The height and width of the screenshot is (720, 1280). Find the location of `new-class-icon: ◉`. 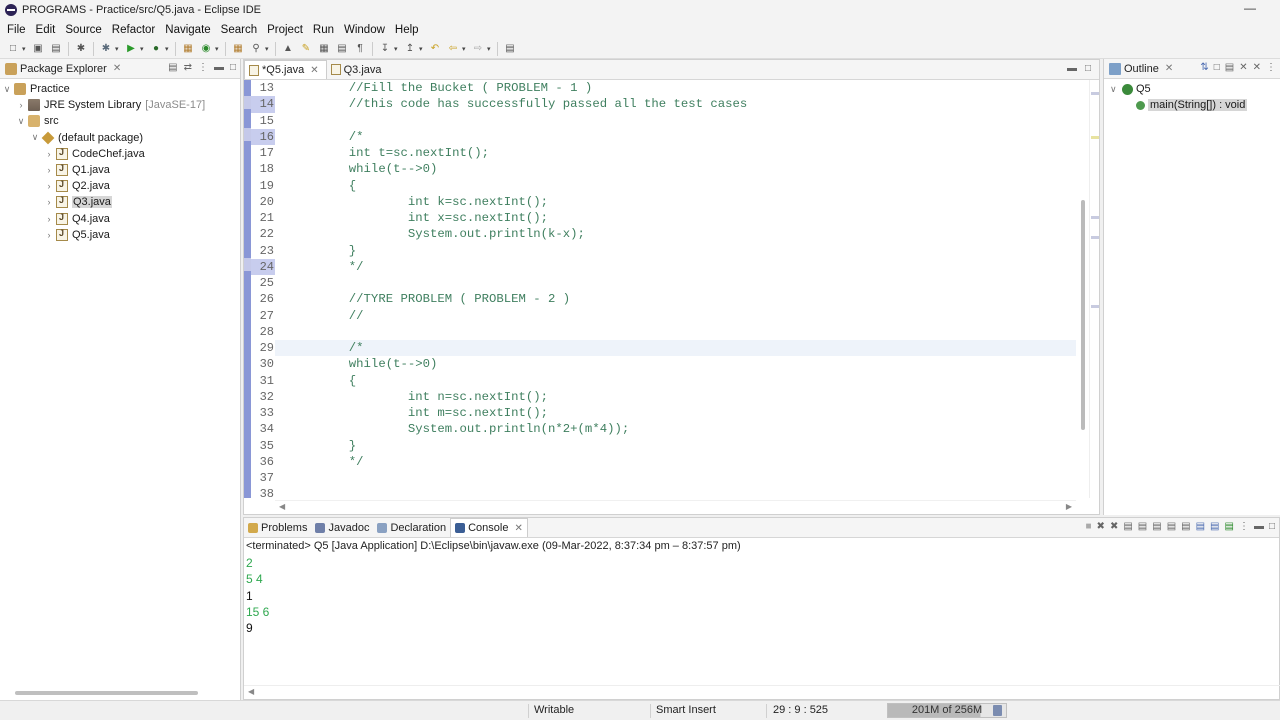

new-class-icon: ◉ is located at coordinates (206, 49).